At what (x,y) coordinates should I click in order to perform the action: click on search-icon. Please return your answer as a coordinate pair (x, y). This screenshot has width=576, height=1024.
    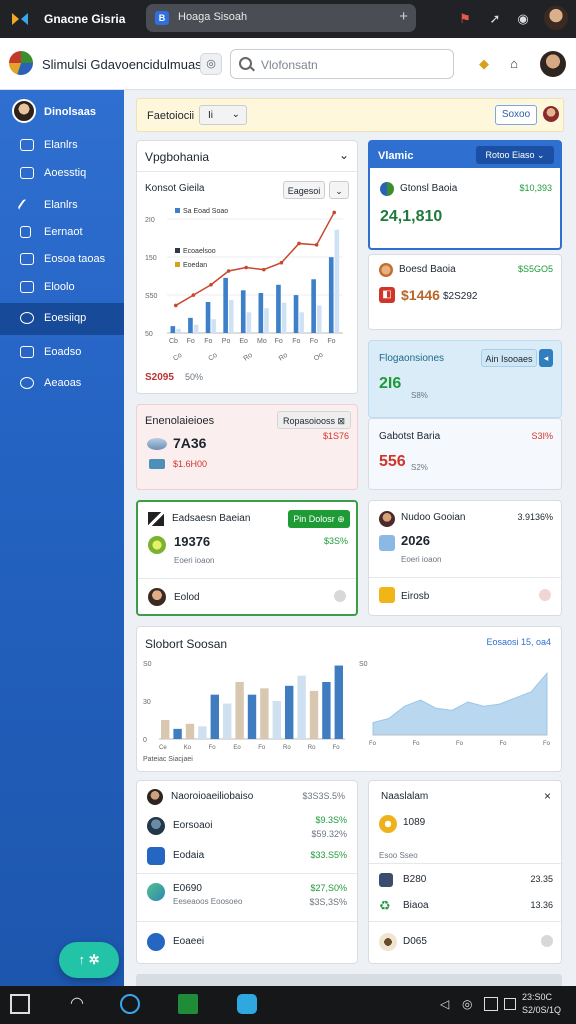
    Looking at the image, I should click on (245, 63).